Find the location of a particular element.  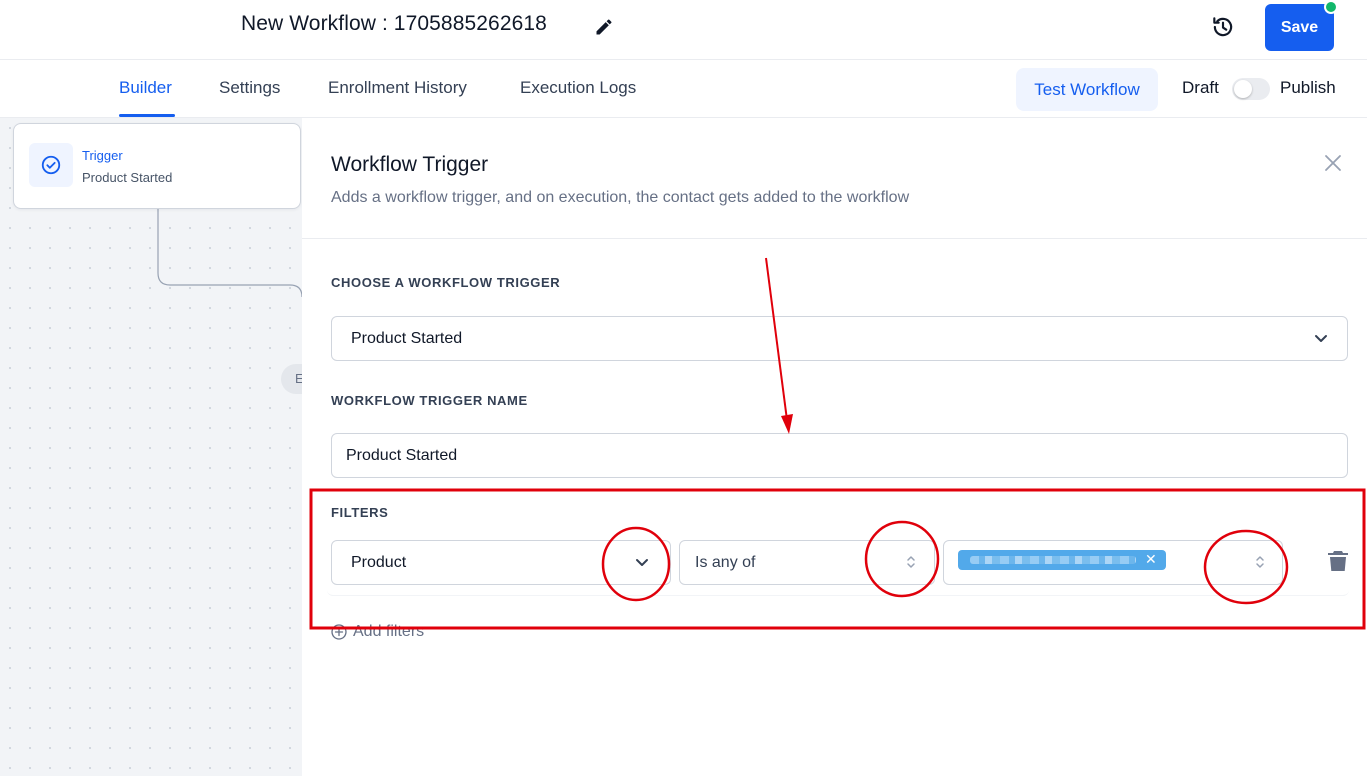

publish-toggle is located at coordinates (1251, 89).